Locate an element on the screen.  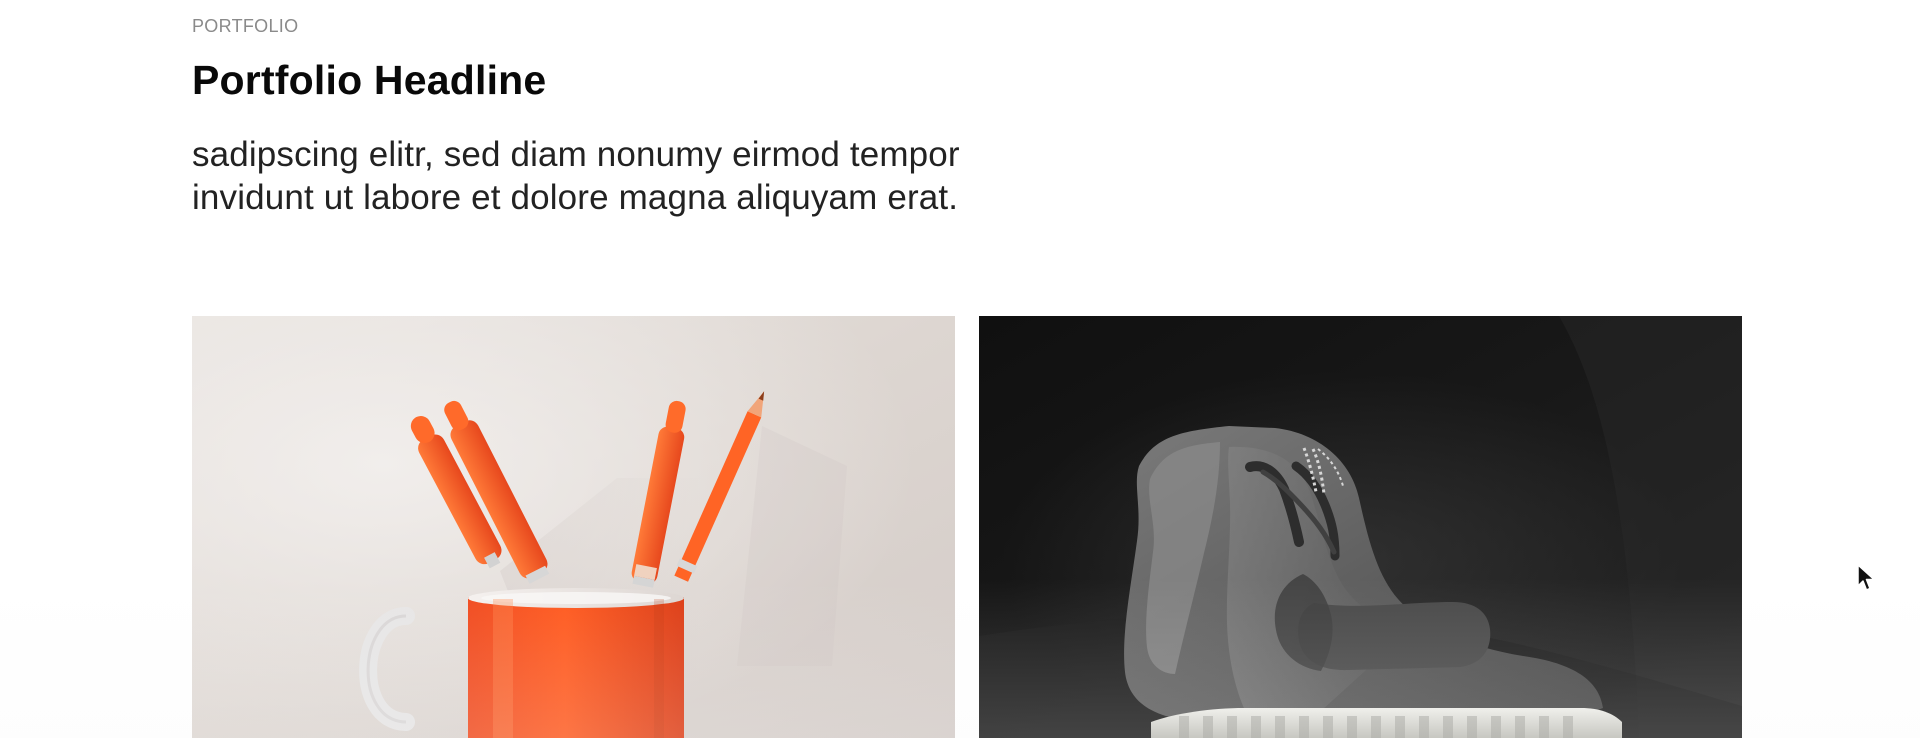
section-eyebrow: PORTFOLIO is located at coordinates (245, 26).